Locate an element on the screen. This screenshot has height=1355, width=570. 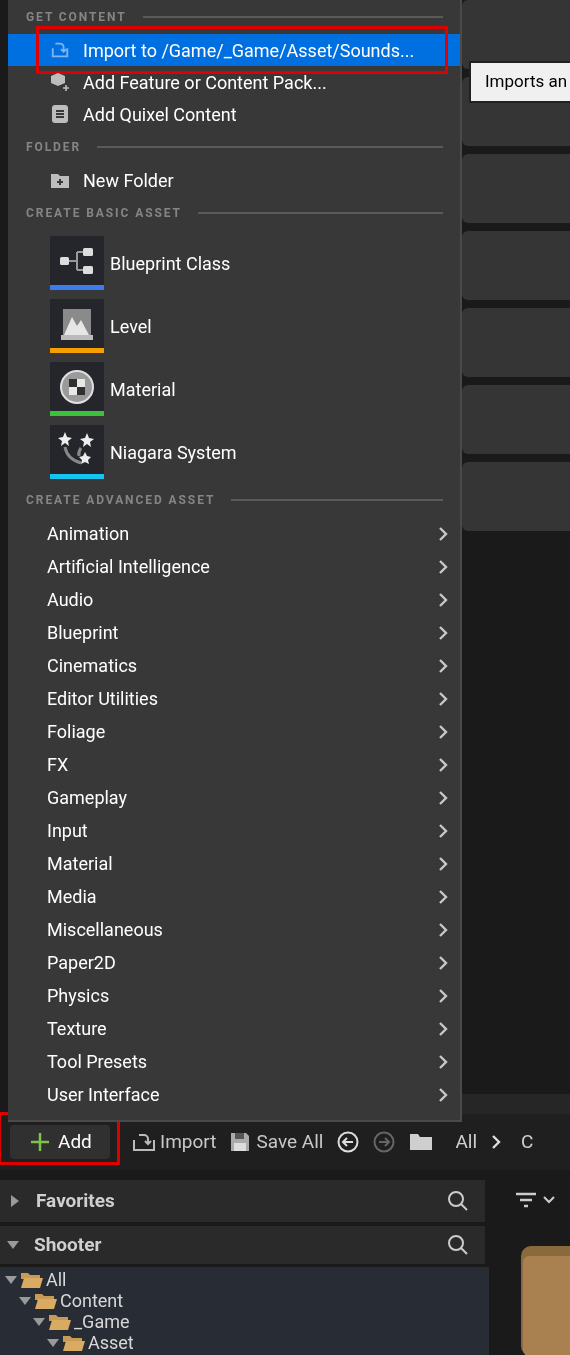
section-heading: FOLDER is located at coordinates (54, 147).